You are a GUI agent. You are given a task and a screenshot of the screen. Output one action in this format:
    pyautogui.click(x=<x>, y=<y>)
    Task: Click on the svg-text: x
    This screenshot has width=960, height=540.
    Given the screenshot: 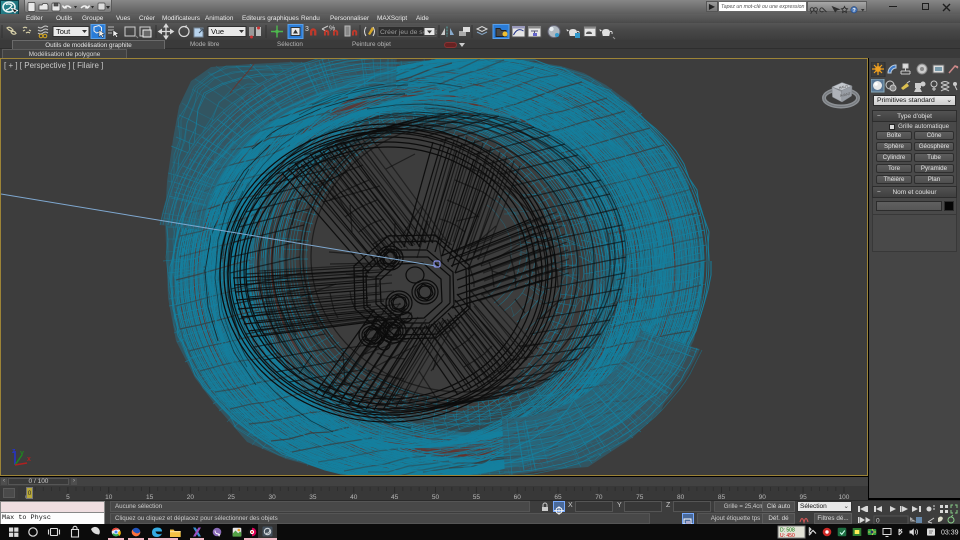 What is the action you would take?
    pyautogui.click(x=29, y=459)
    